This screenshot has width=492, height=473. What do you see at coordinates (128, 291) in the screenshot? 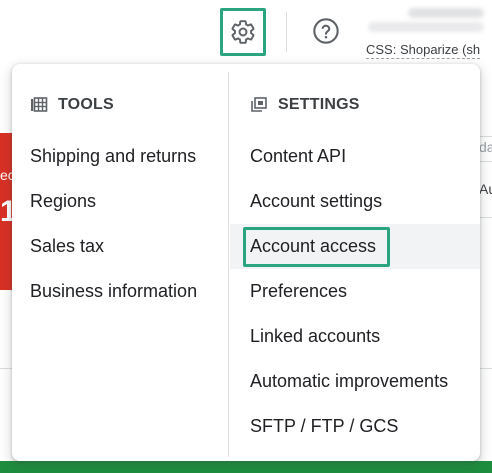
I see `menu-item-business-information: Business information` at bounding box center [128, 291].